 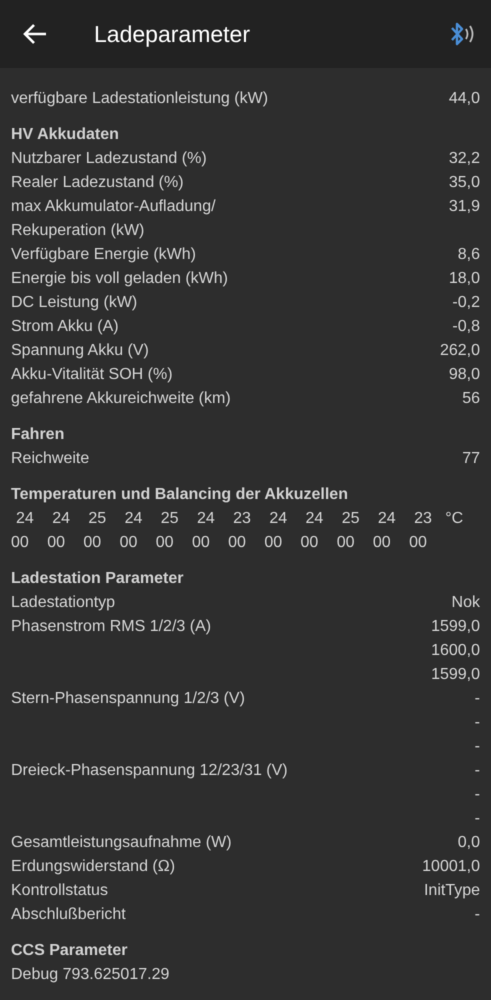 What do you see at coordinates (466, 303) in the screenshot?
I see `parameter-value: -0,2` at bounding box center [466, 303].